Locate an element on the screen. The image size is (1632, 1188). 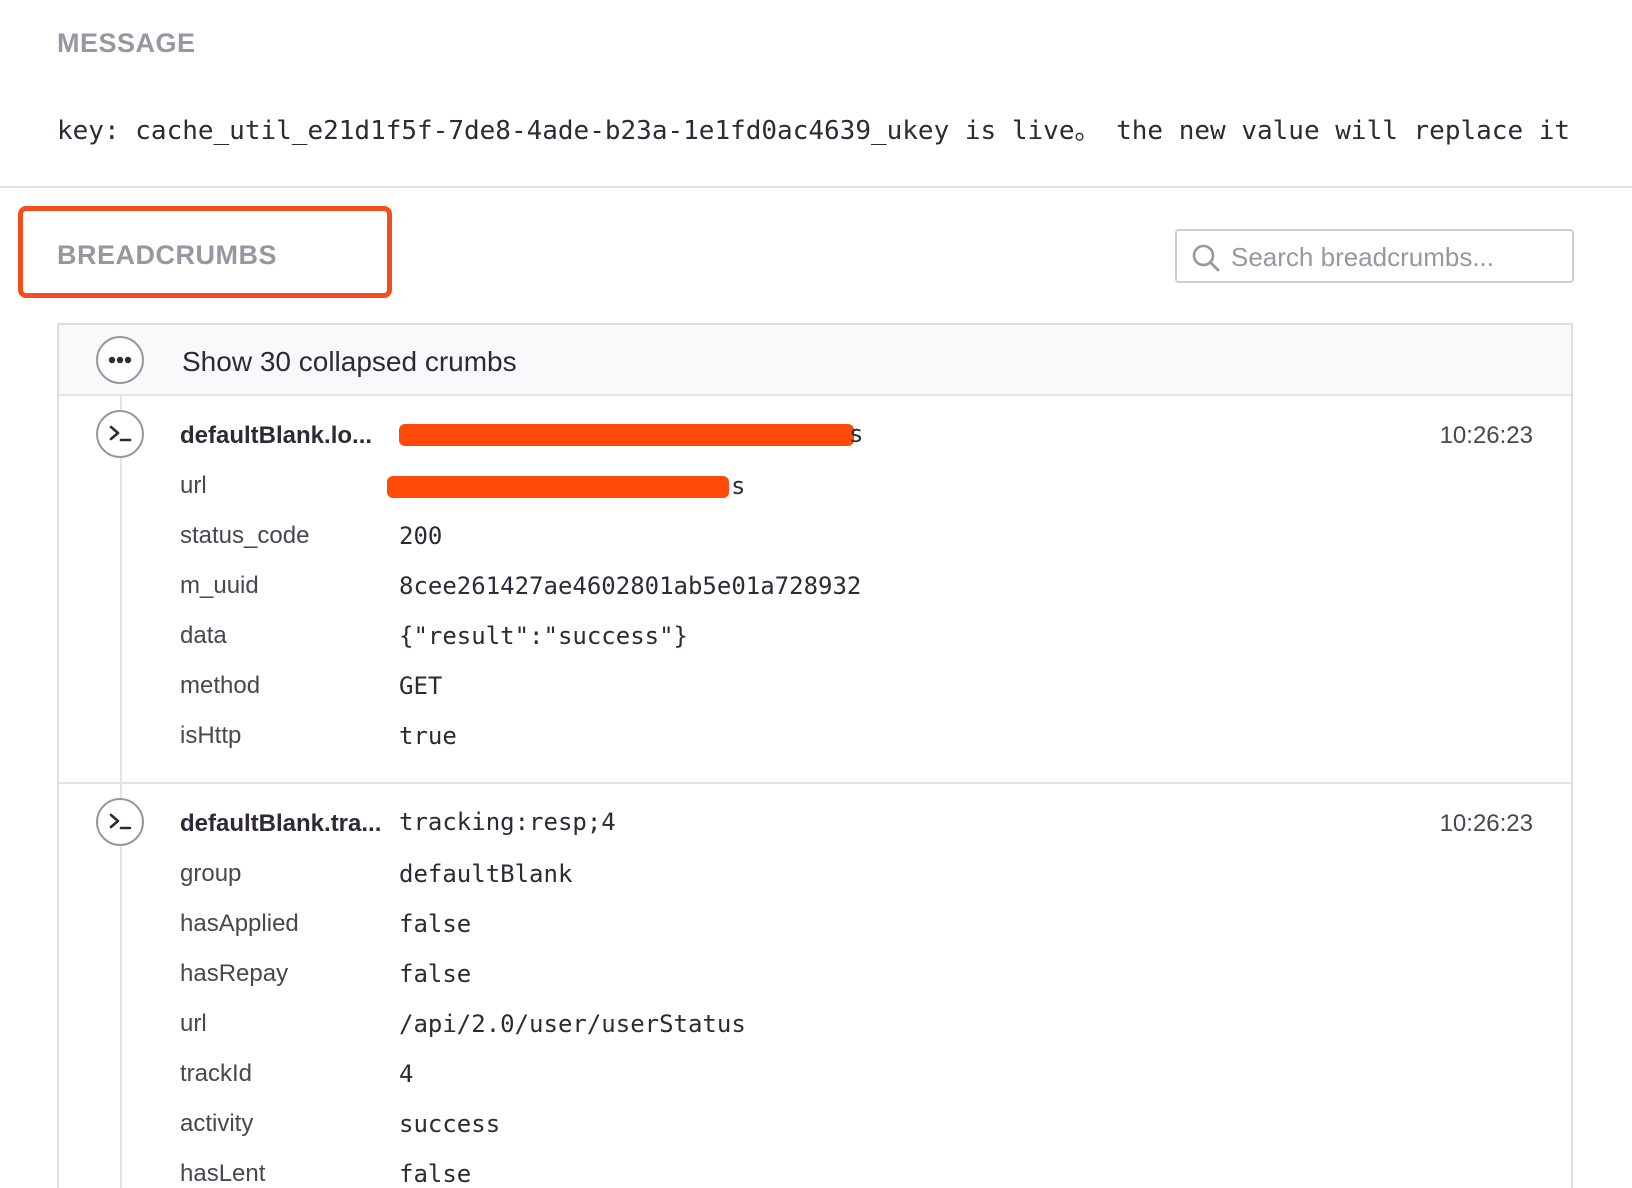
crumb-message: tracking:resp;4 is located at coordinates (507, 822).